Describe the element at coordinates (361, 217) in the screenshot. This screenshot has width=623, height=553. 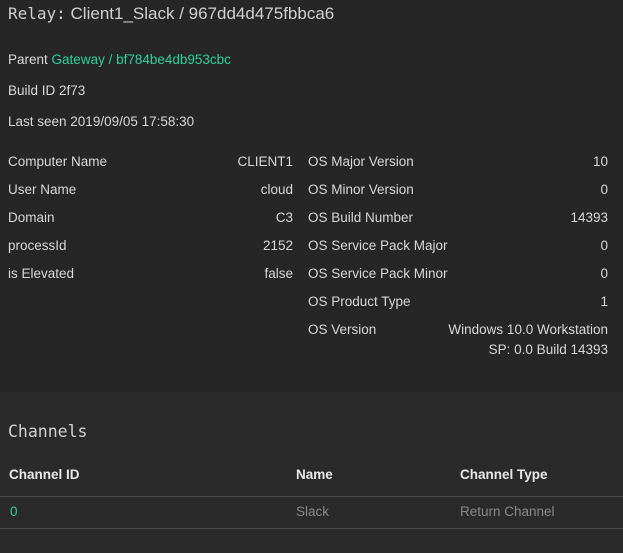
I see `prop-key: OS Build Number` at that location.